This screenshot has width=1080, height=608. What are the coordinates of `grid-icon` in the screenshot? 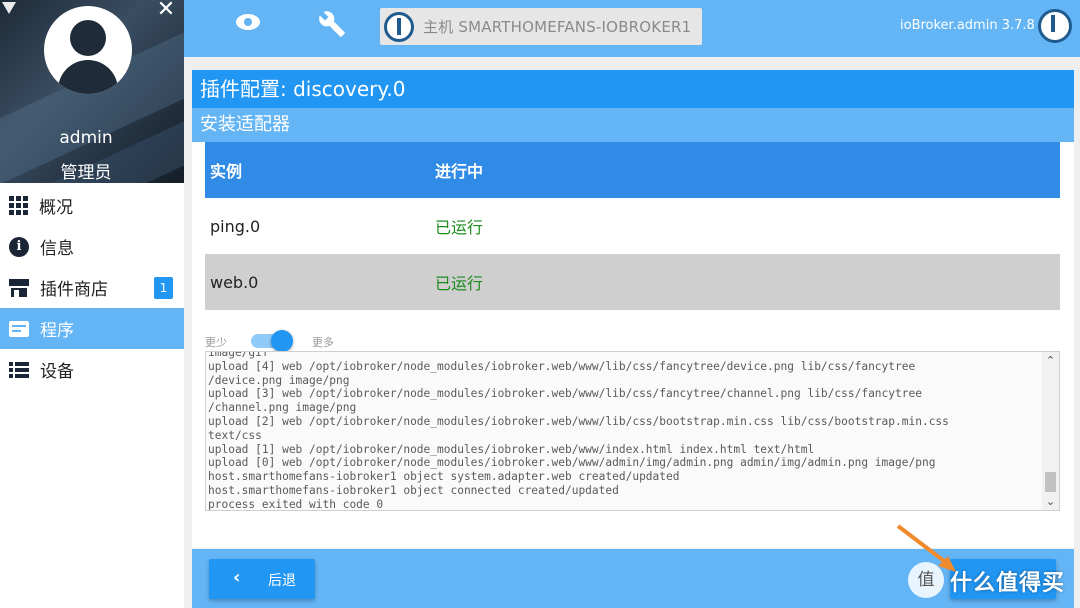 It's located at (18, 205).